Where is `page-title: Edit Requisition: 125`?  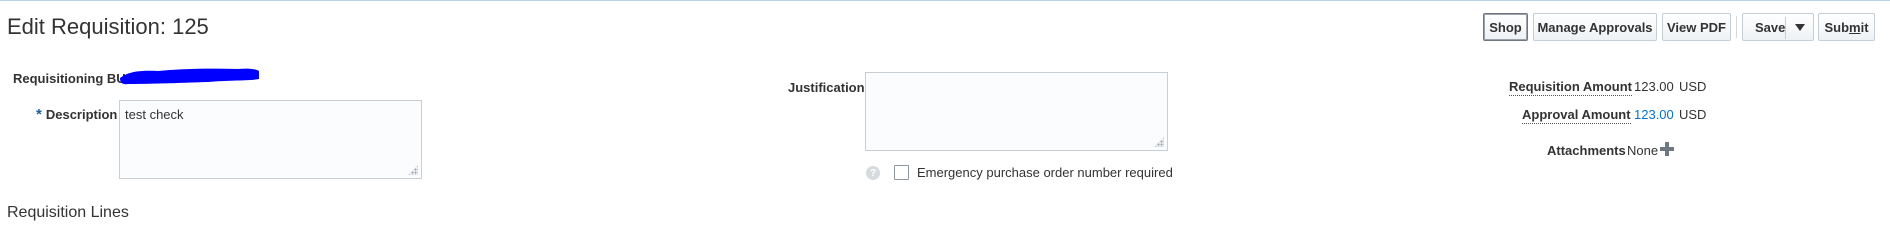 page-title: Edit Requisition: 125 is located at coordinates (108, 26).